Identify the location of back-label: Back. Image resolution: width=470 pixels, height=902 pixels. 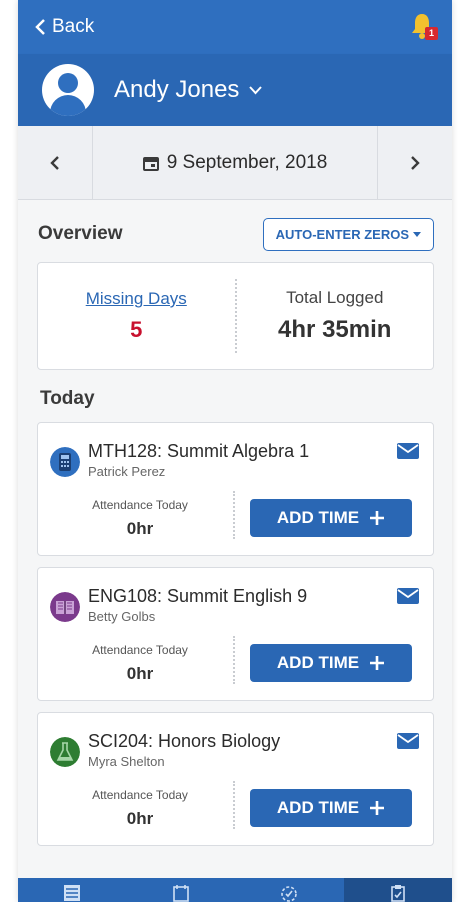
(73, 26).